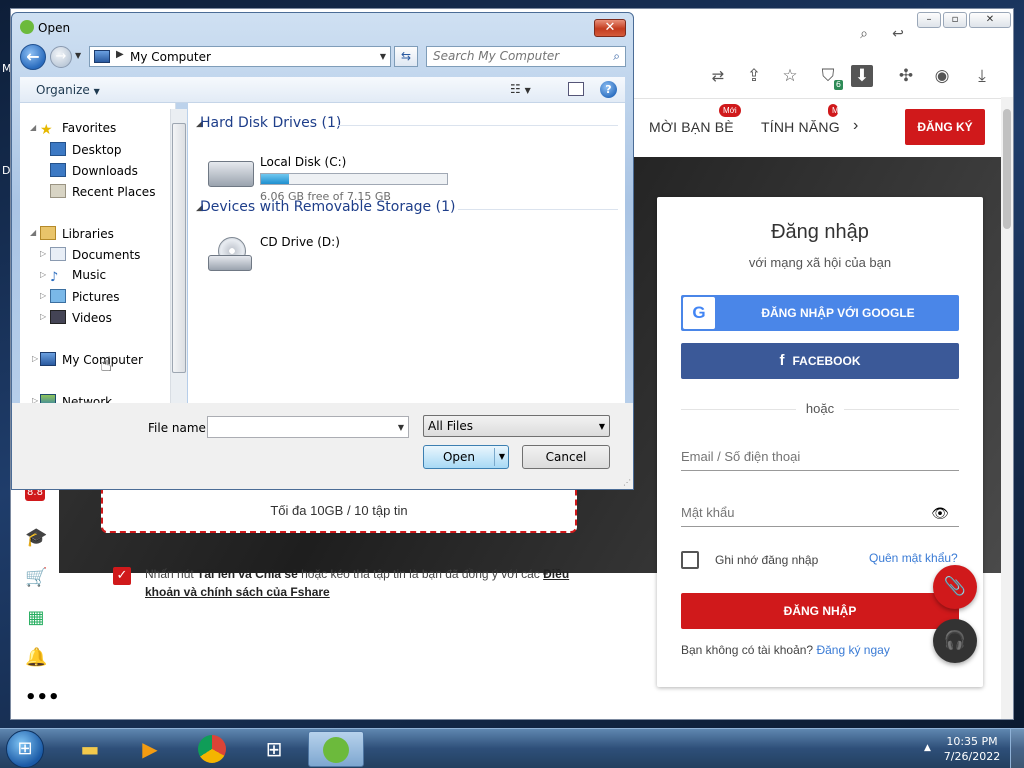 This screenshot has height=768, width=1024. Describe the element at coordinates (326, 176) in the screenshot. I see `local-disk-item: Local Disk (C:) 6.06 GB free of 7.15 GB` at that location.